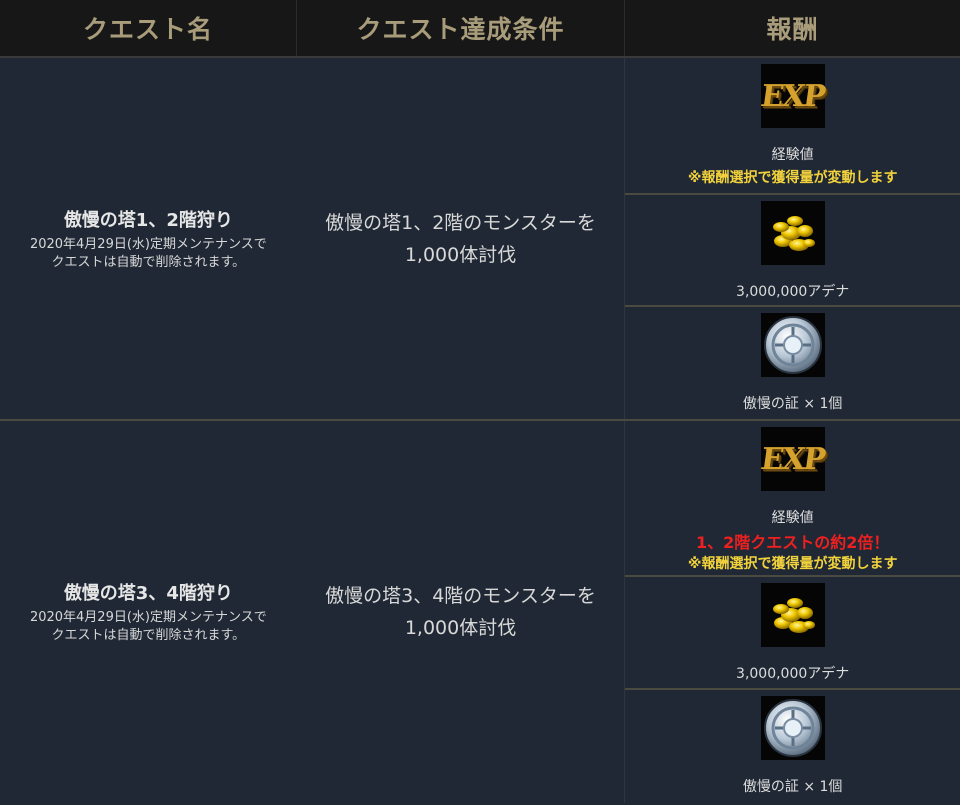 The height and width of the screenshot is (805, 960). I want to click on header-reward: 報酬, so click(792, 29).